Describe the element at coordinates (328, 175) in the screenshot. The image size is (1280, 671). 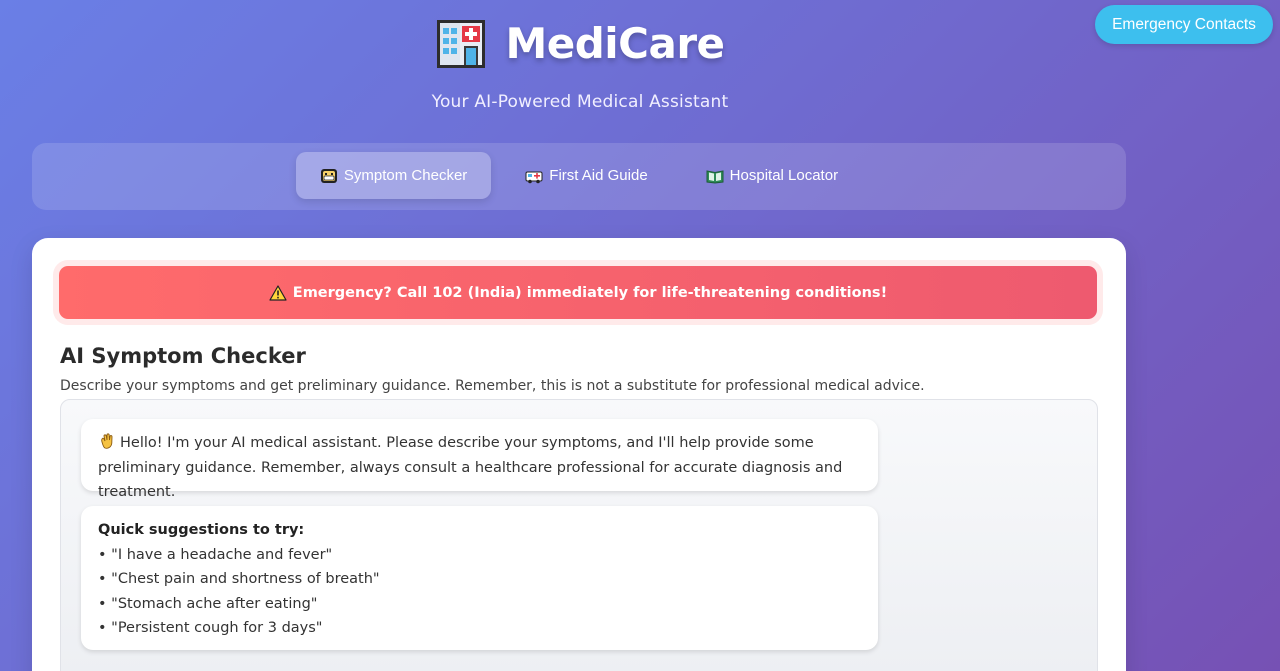
I see `mask-face-icon` at that location.